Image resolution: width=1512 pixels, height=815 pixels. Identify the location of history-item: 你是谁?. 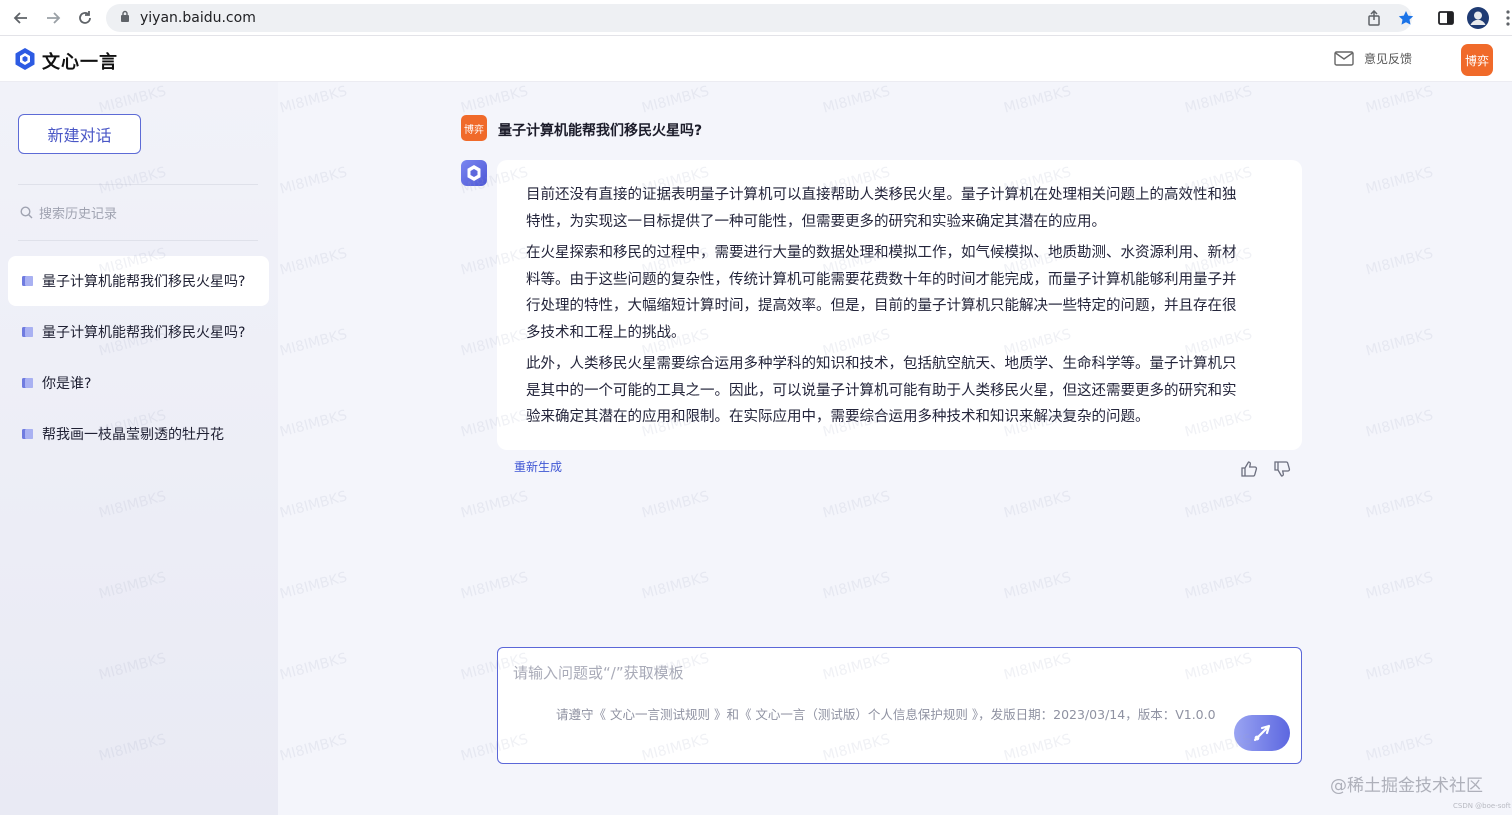
(138, 383).